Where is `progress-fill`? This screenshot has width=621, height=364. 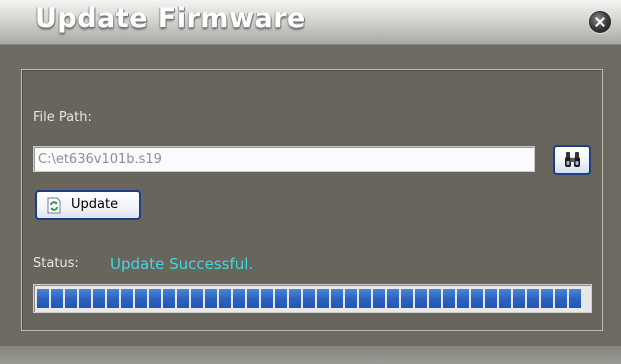 progress-fill is located at coordinates (312, 298).